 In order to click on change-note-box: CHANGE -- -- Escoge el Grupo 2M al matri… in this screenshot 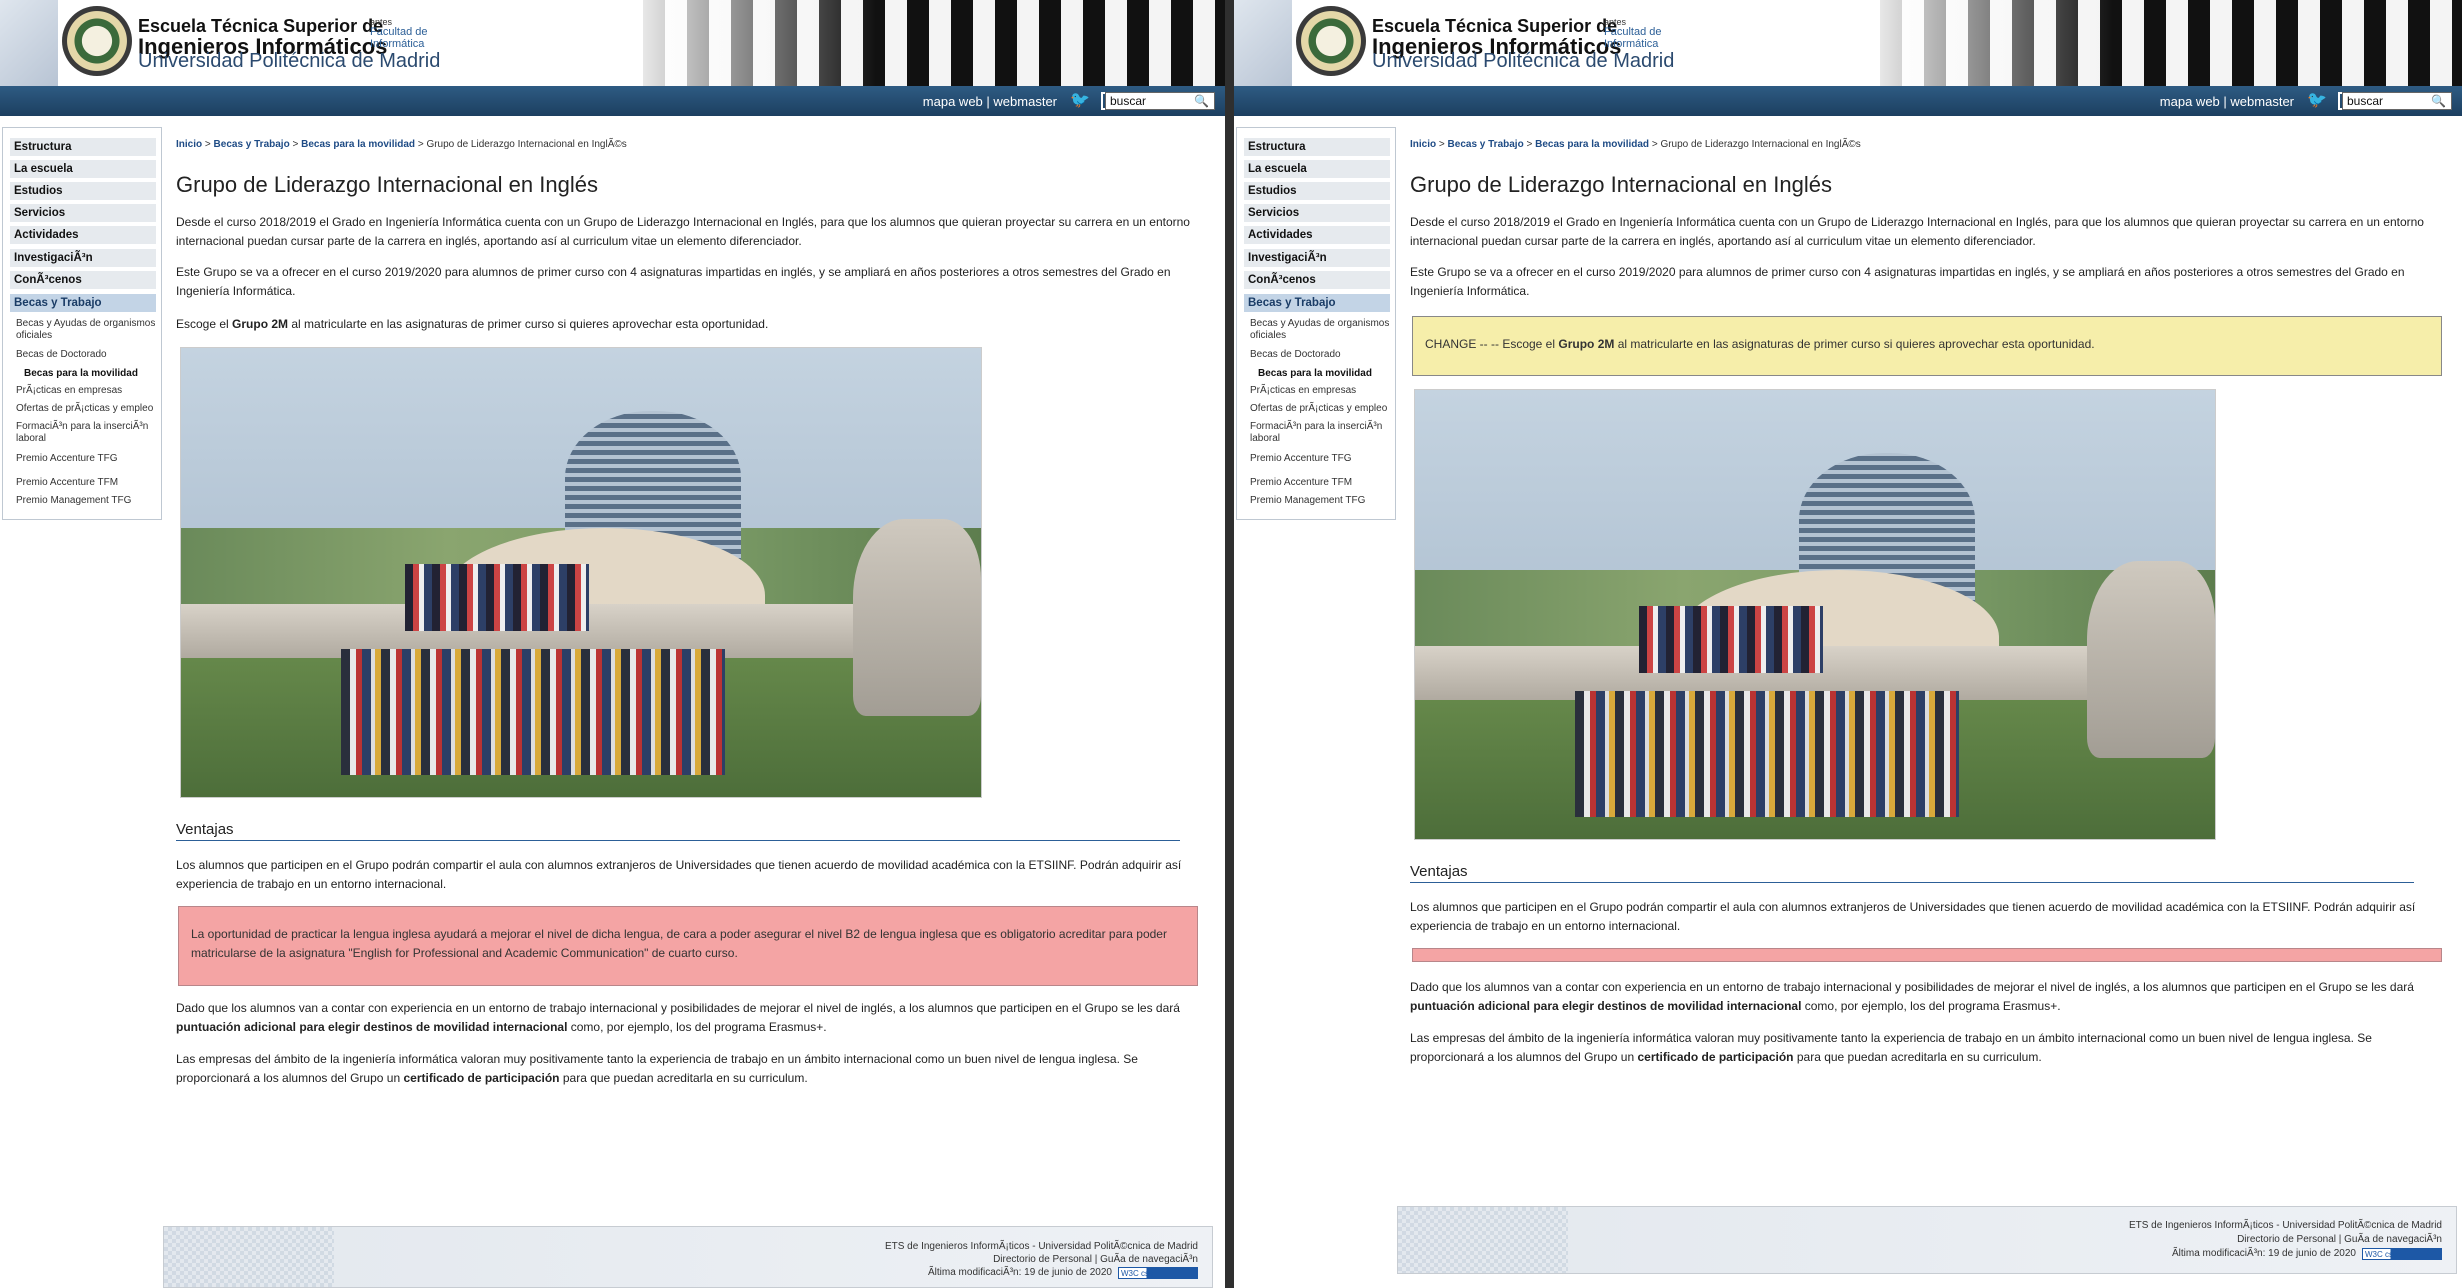, I will do `click(1927, 346)`.